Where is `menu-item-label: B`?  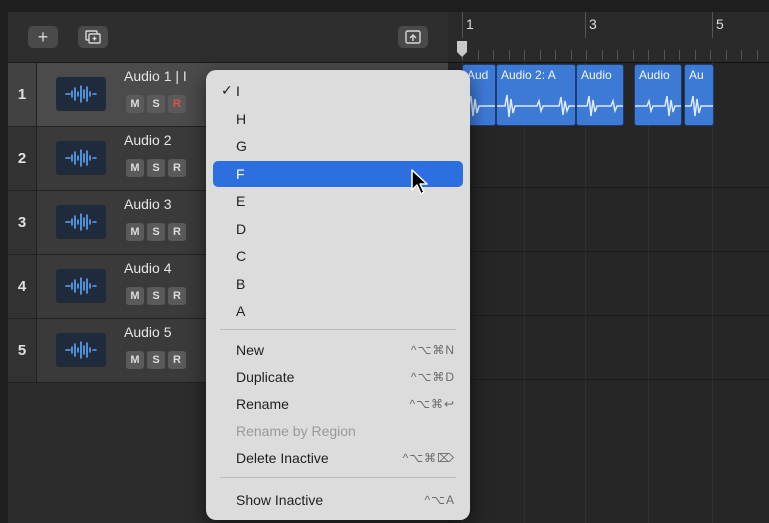
menu-item-label: B is located at coordinates (241, 283).